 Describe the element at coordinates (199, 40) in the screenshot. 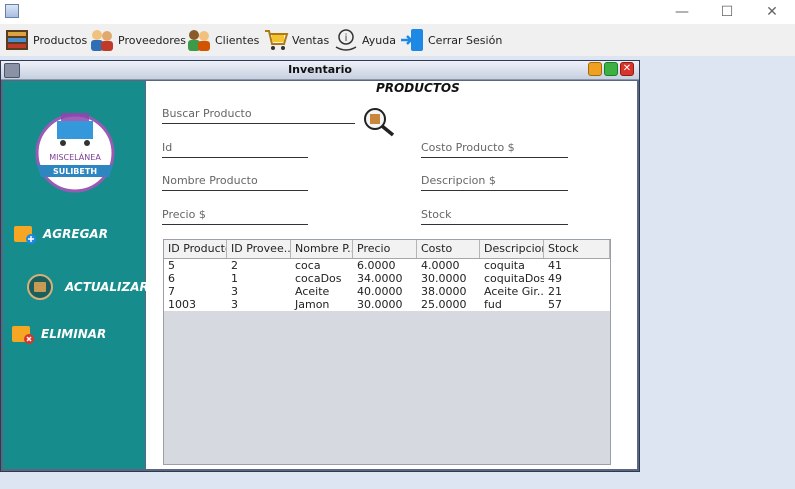

I see `clients-icon` at that location.